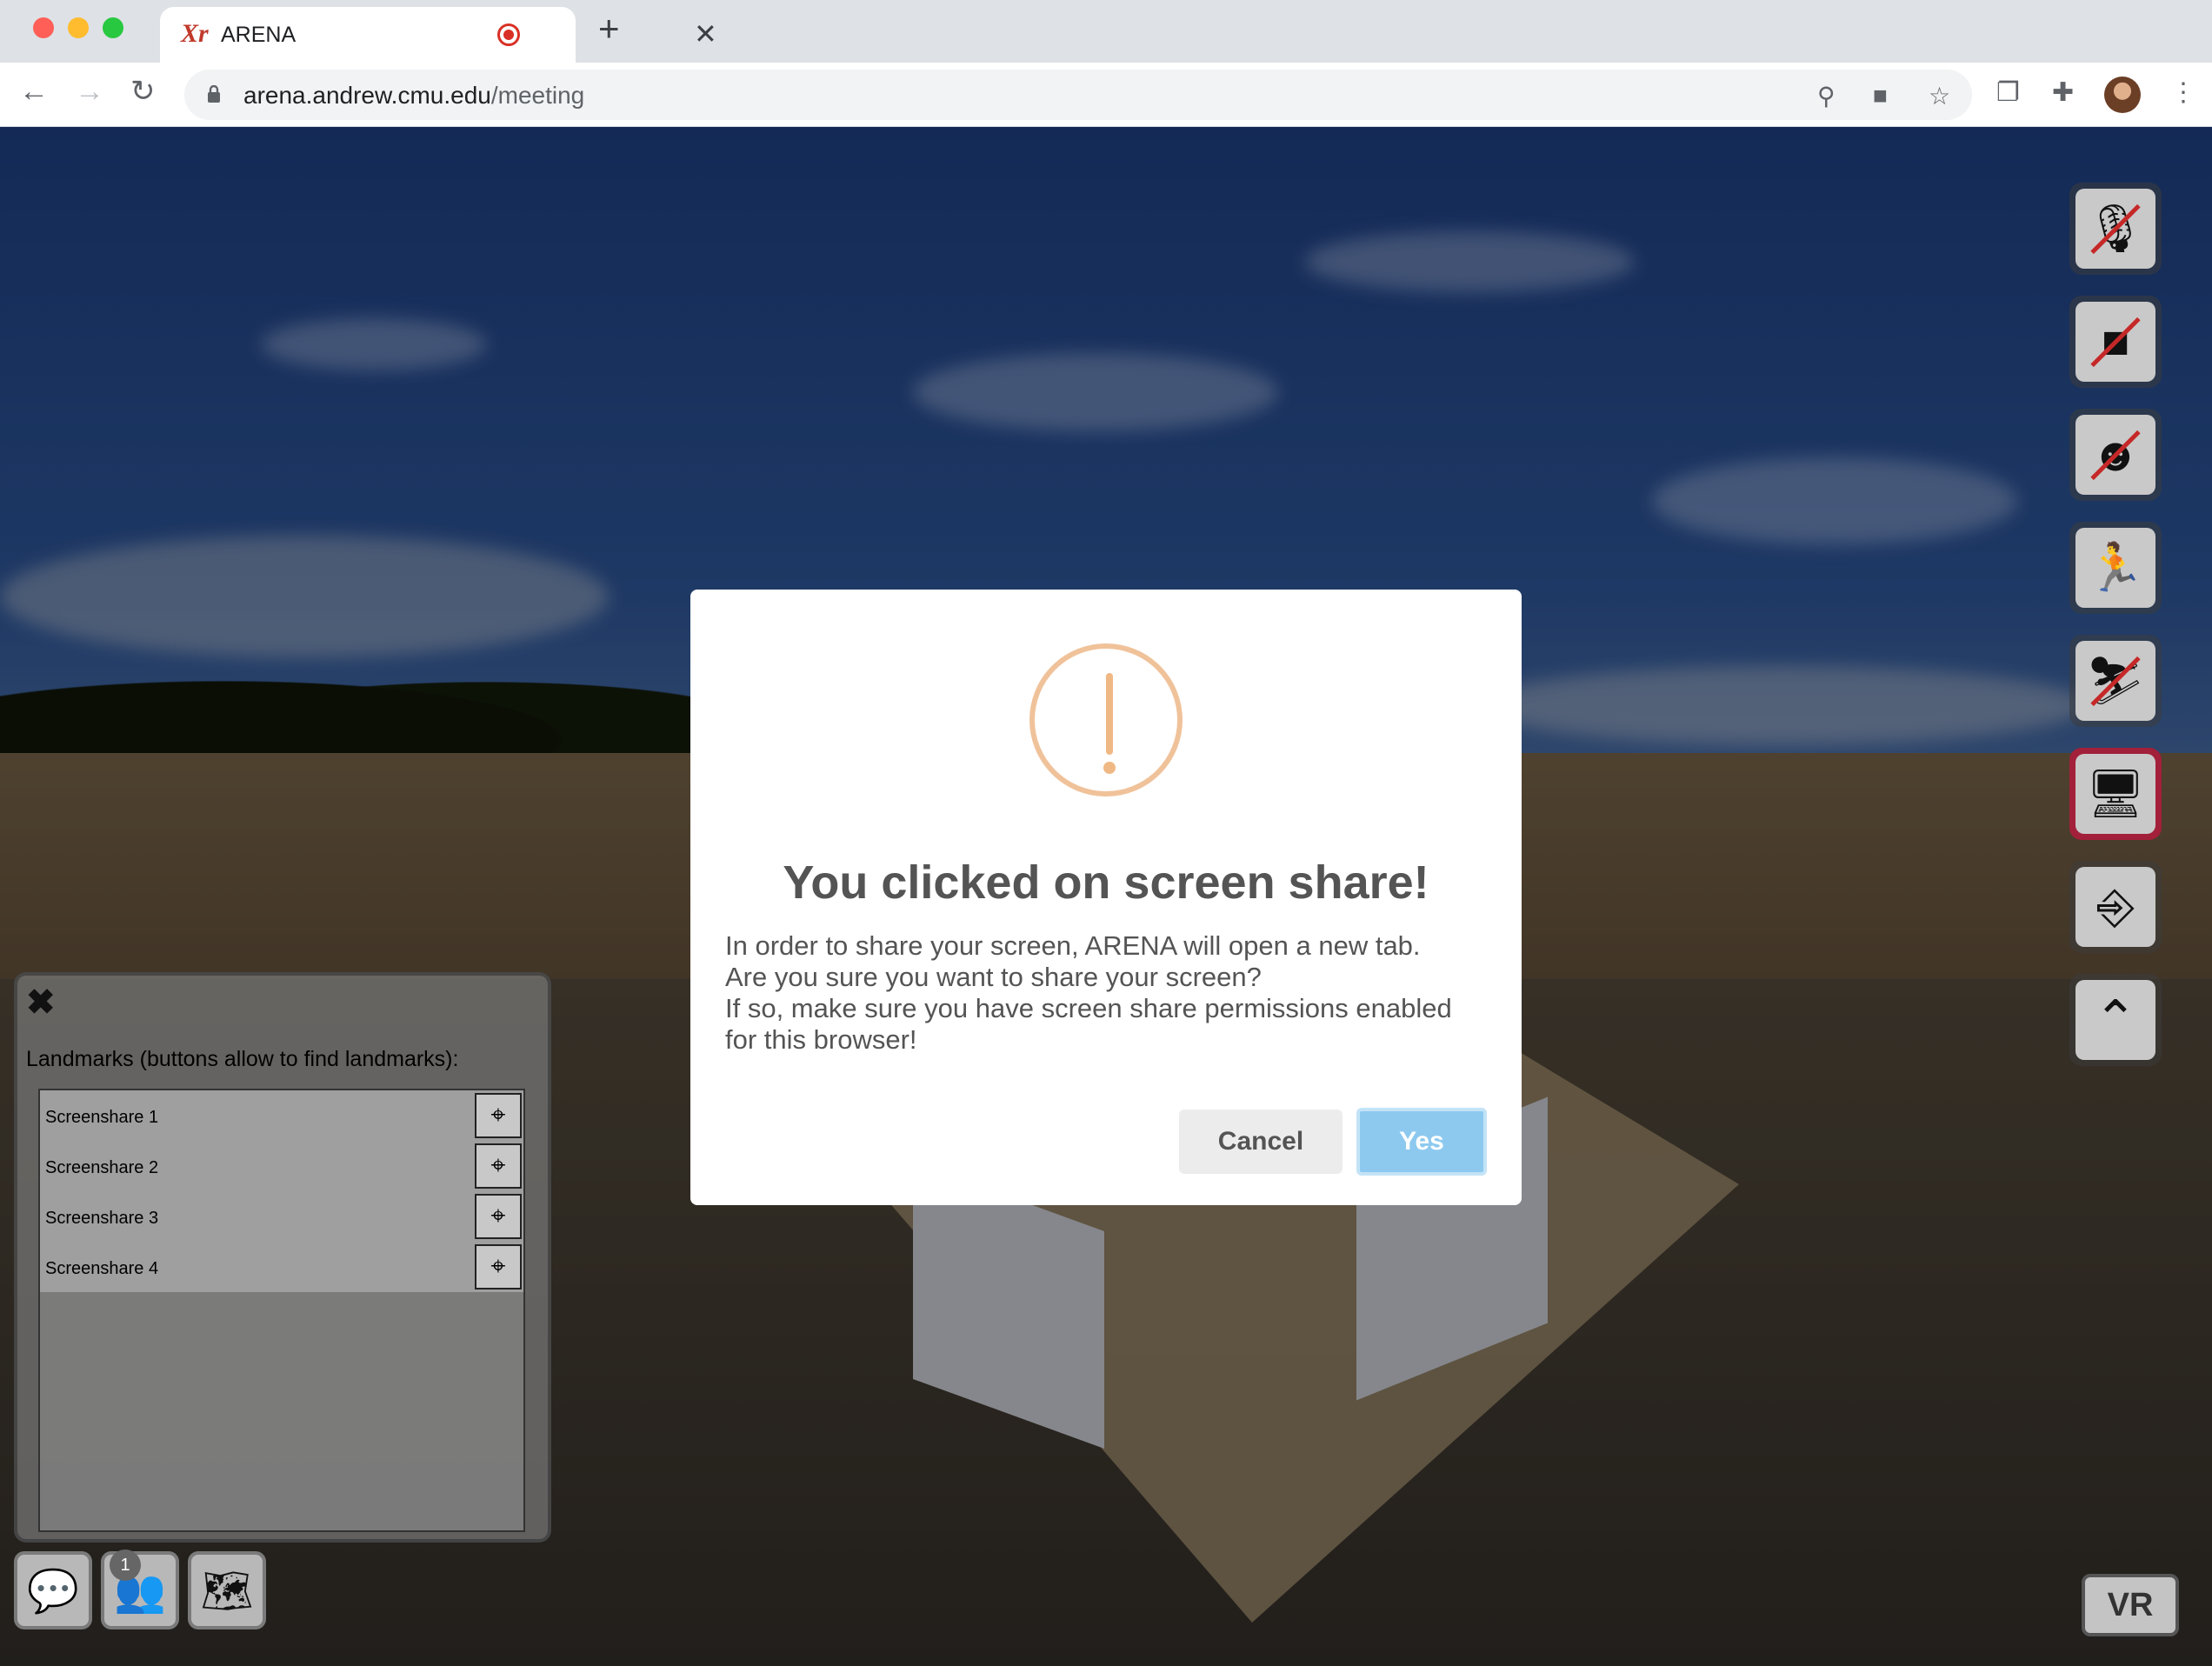  What do you see at coordinates (1261, 1142) in the screenshot?
I see `cancel-button: Cancel` at bounding box center [1261, 1142].